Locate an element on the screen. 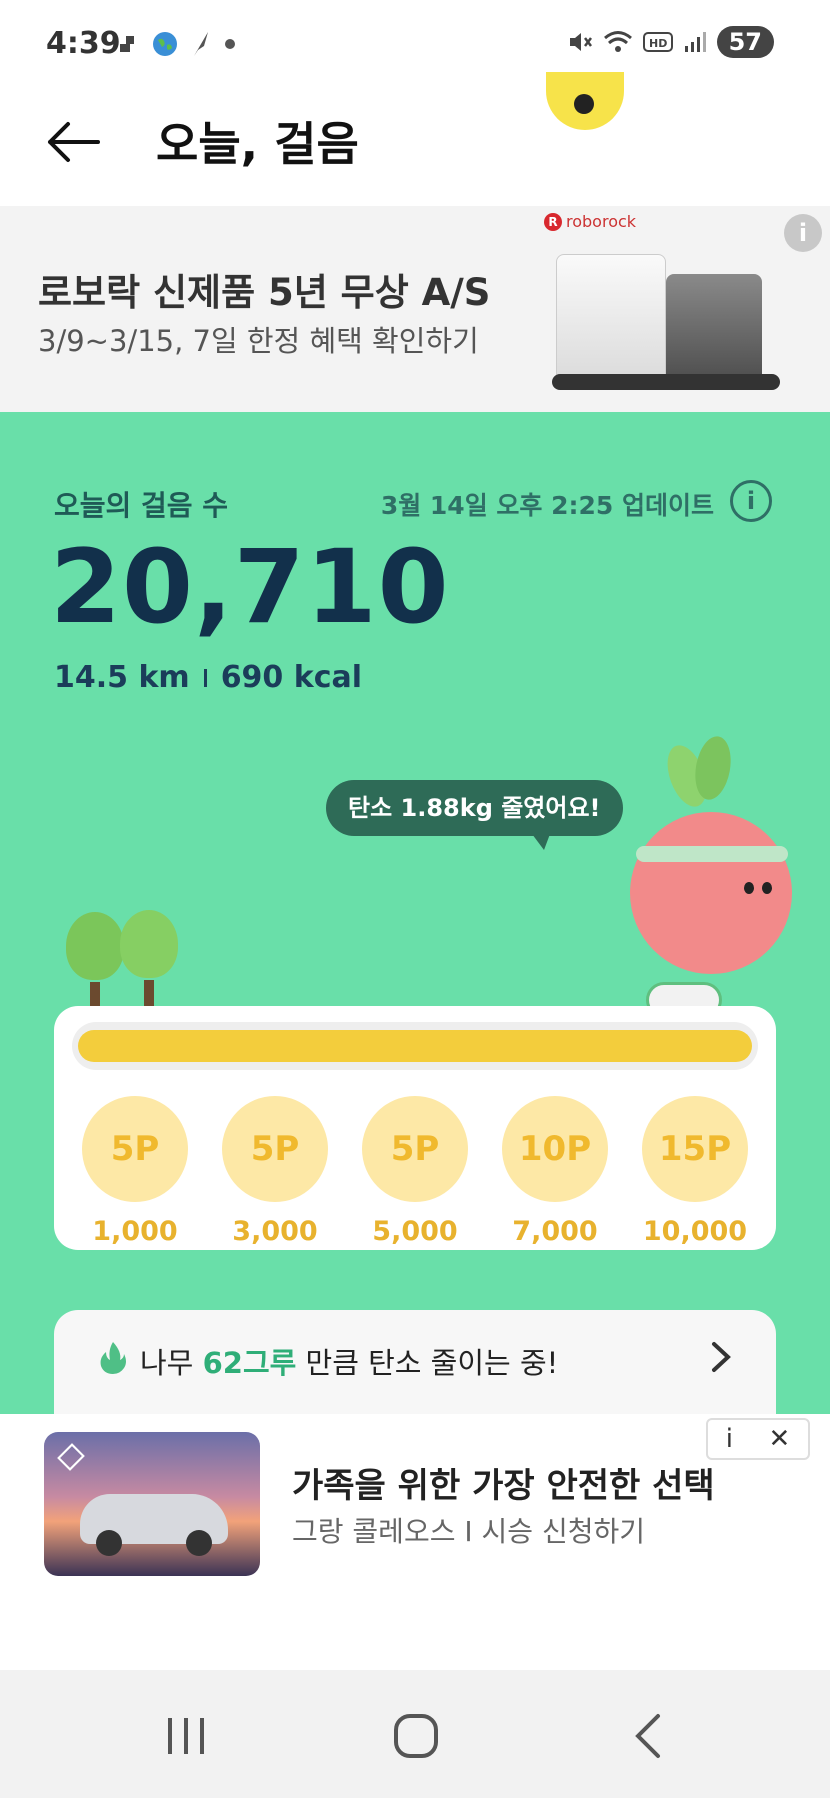  bottom-ad-title: 가족을 위한 가장 안전한 선택 is located at coordinates (503, 1486).